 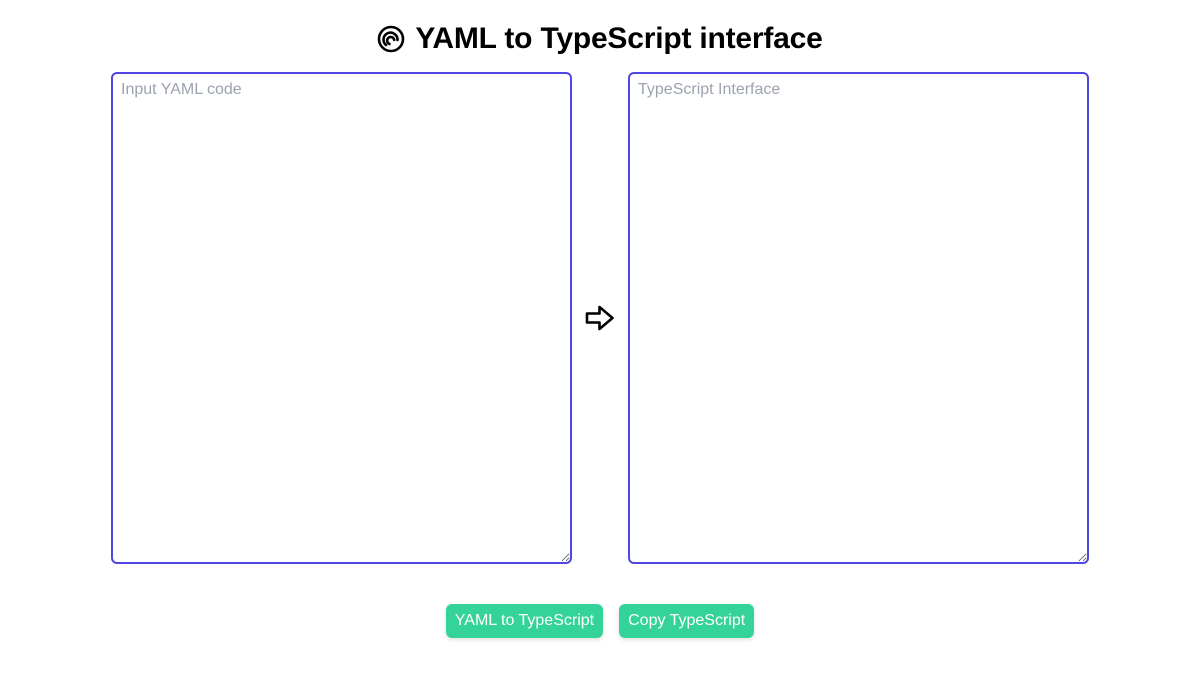 I want to click on arrow-right-outline-icon, so click(x=599, y=318).